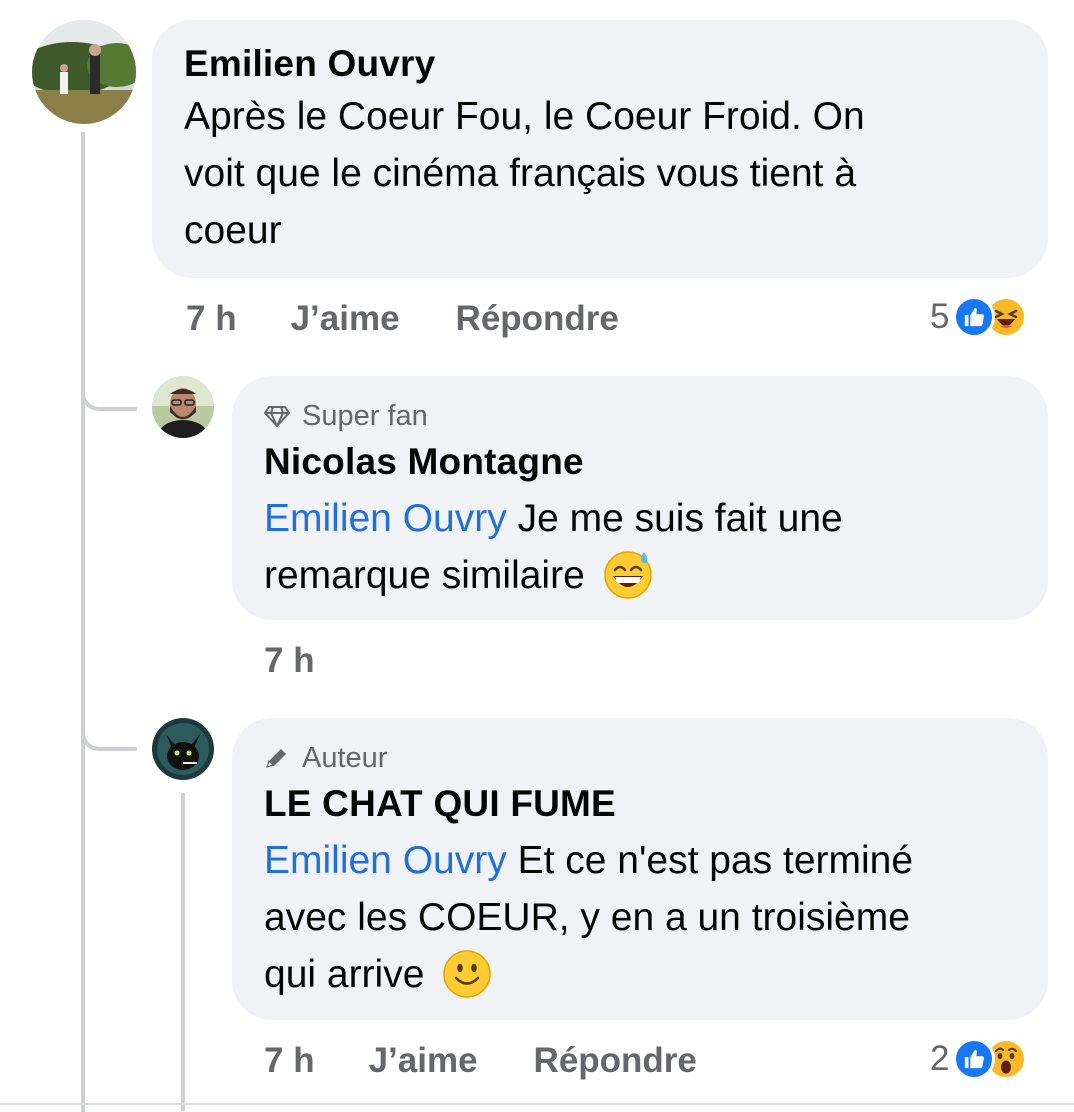 This screenshot has width=1074, height=1112. Describe the element at coordinates (600, 64) in the screenshot. I see `comment-author: Emilien Ouvry` at that location.